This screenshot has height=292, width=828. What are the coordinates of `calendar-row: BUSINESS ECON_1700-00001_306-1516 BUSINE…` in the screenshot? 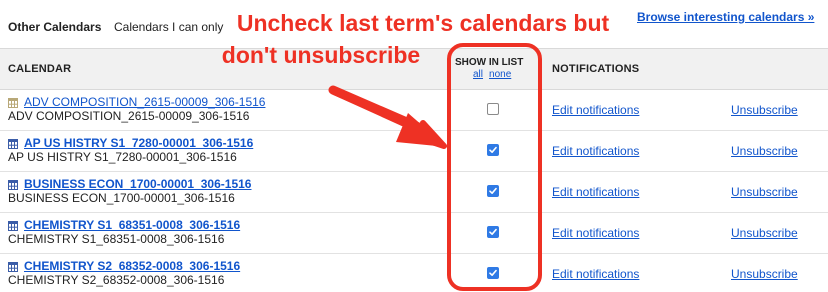 It's located at (414, 192).